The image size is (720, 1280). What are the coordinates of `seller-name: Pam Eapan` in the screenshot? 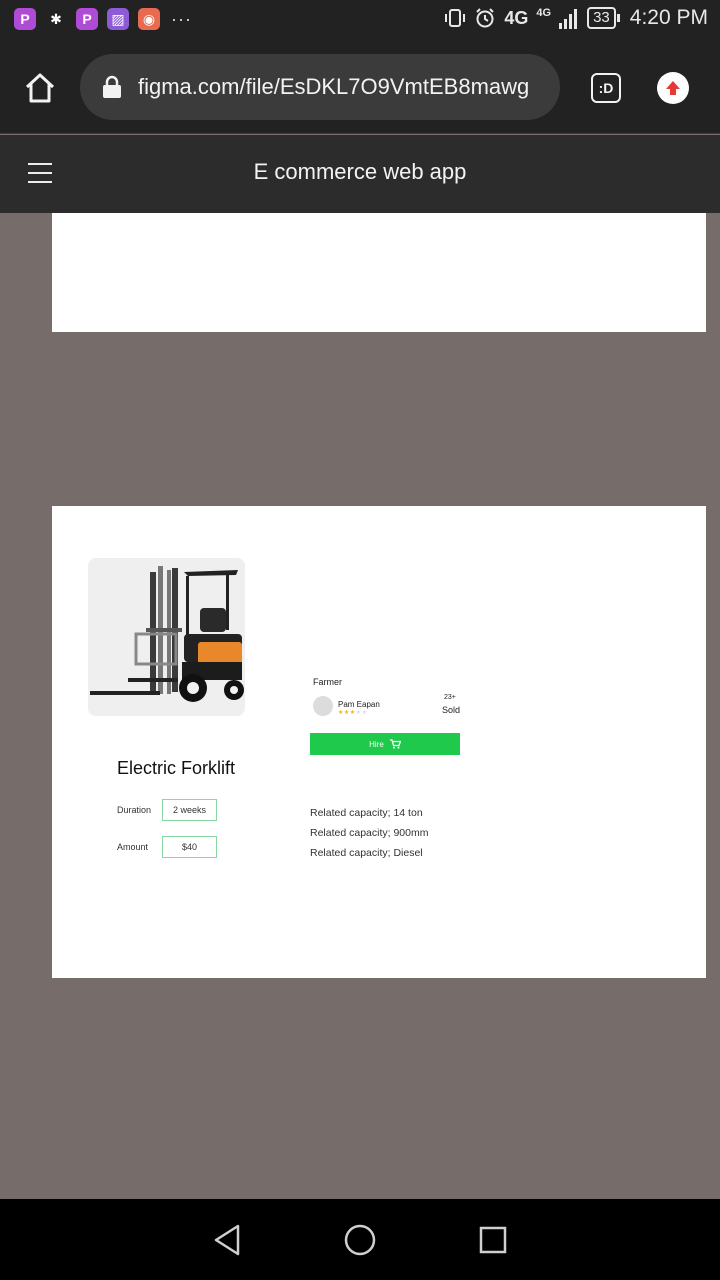 It's located at (359, 704).